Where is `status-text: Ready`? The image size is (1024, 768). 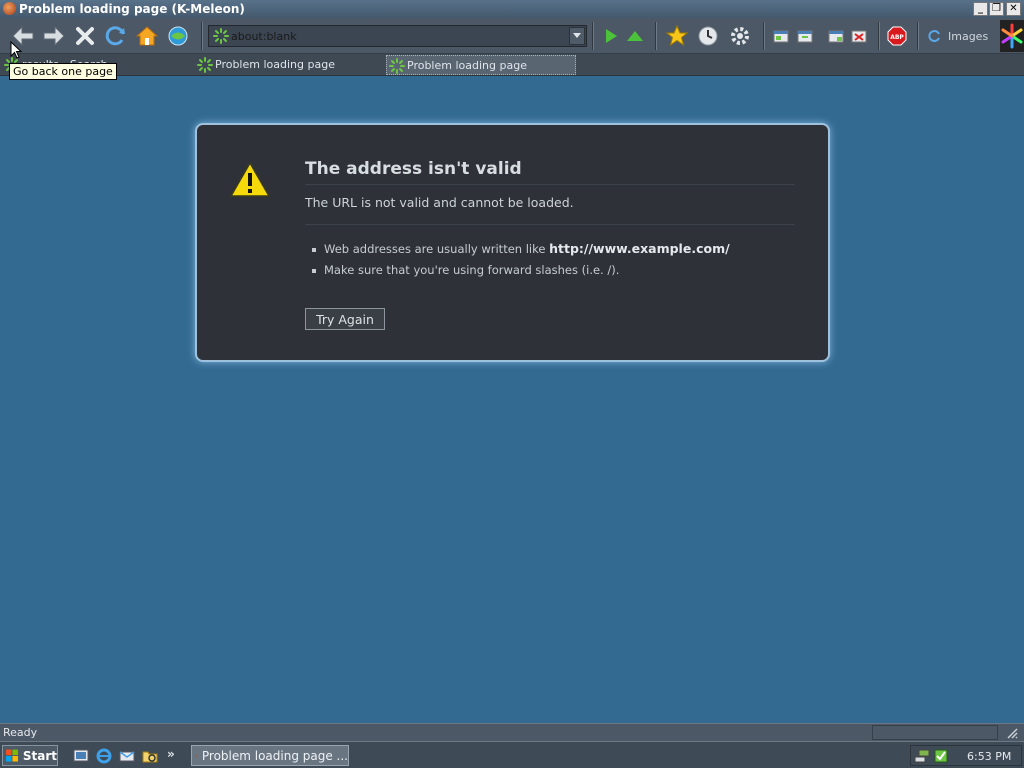
status-text: Ready is located at coordinates (20, 732).